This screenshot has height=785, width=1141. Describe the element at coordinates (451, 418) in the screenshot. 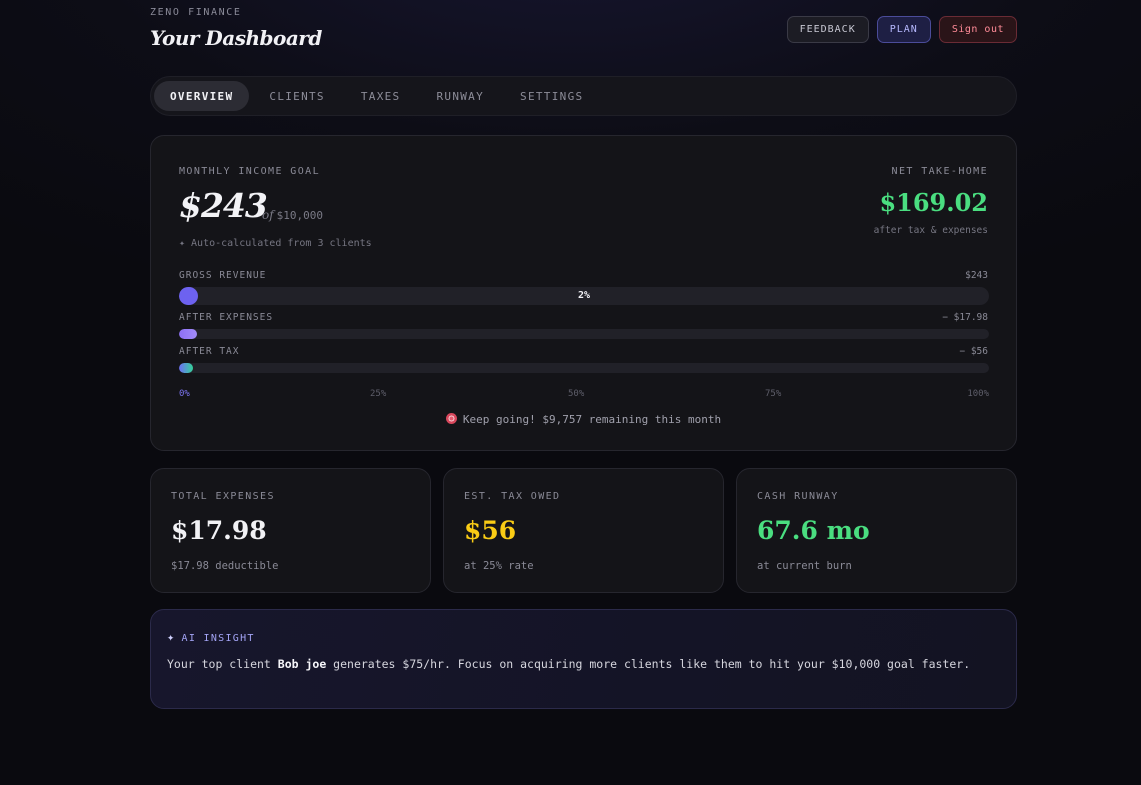

I see `target-icon` at that location.